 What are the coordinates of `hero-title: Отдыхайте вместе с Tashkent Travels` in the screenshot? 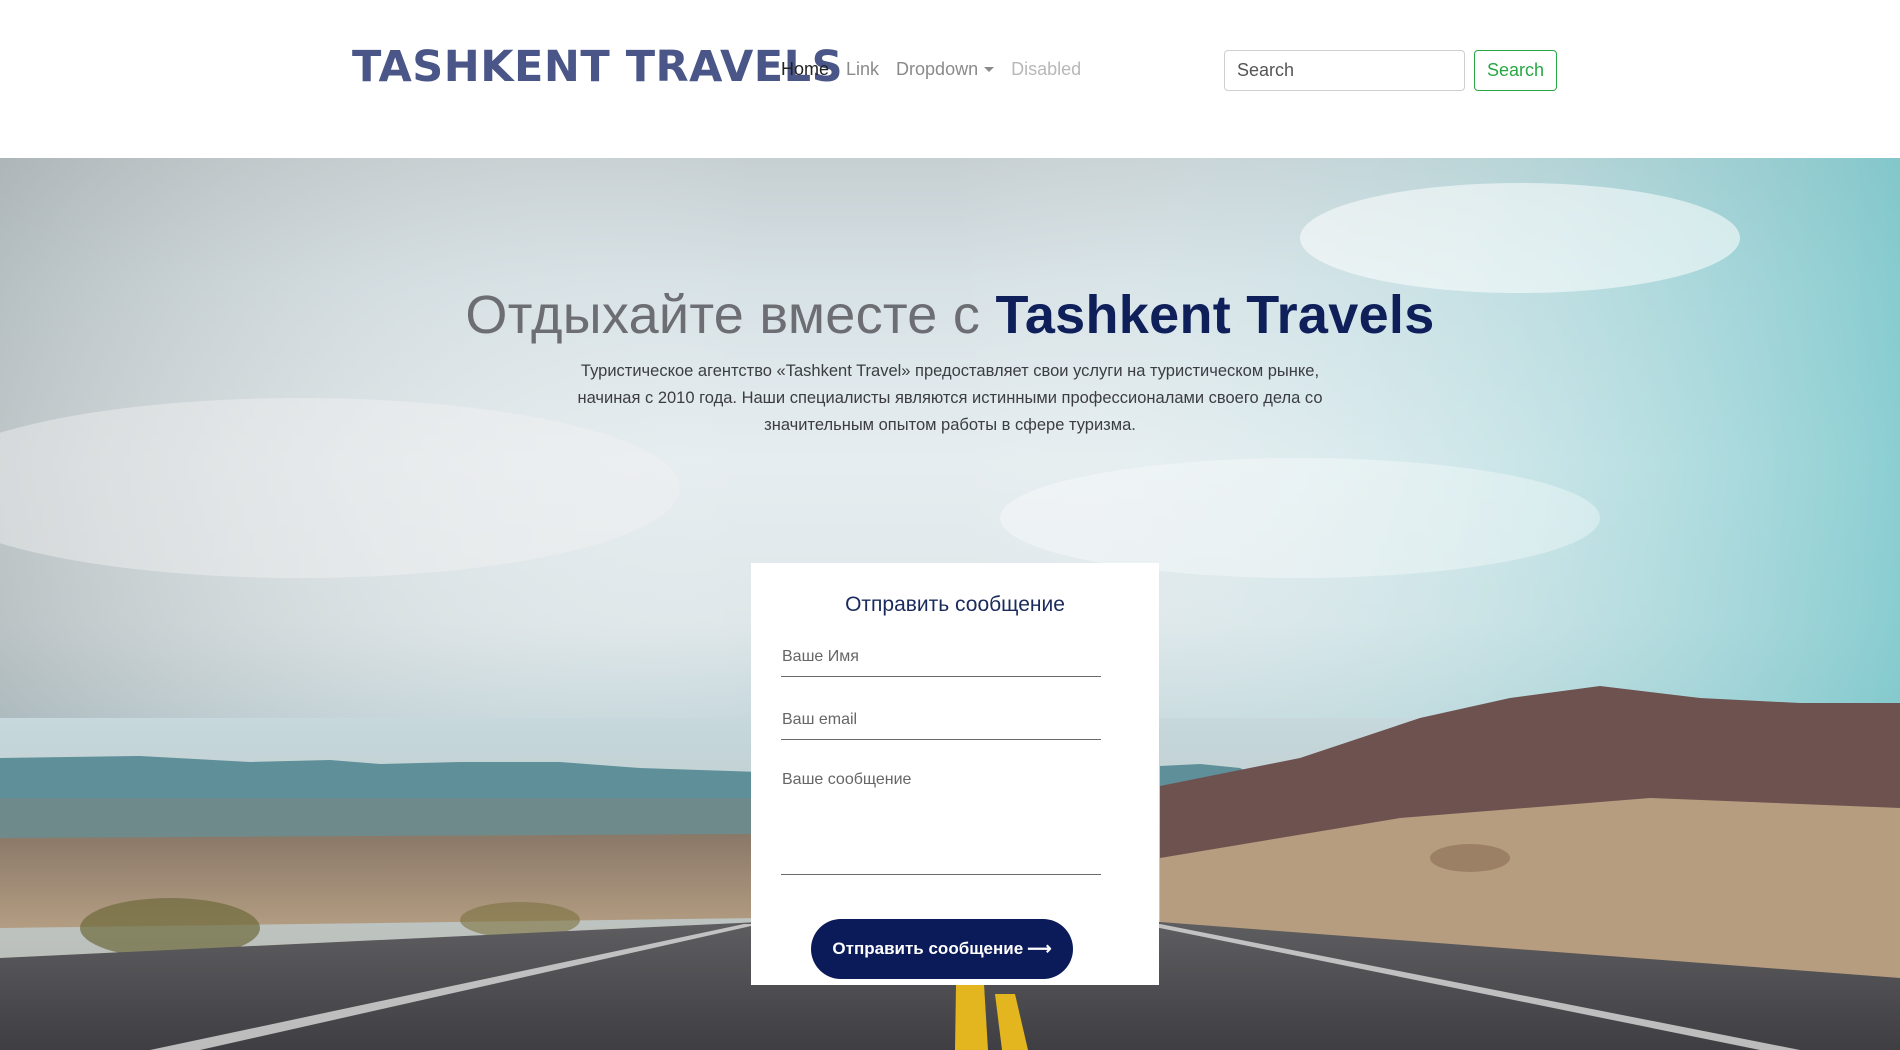 It's located at (950, 315).